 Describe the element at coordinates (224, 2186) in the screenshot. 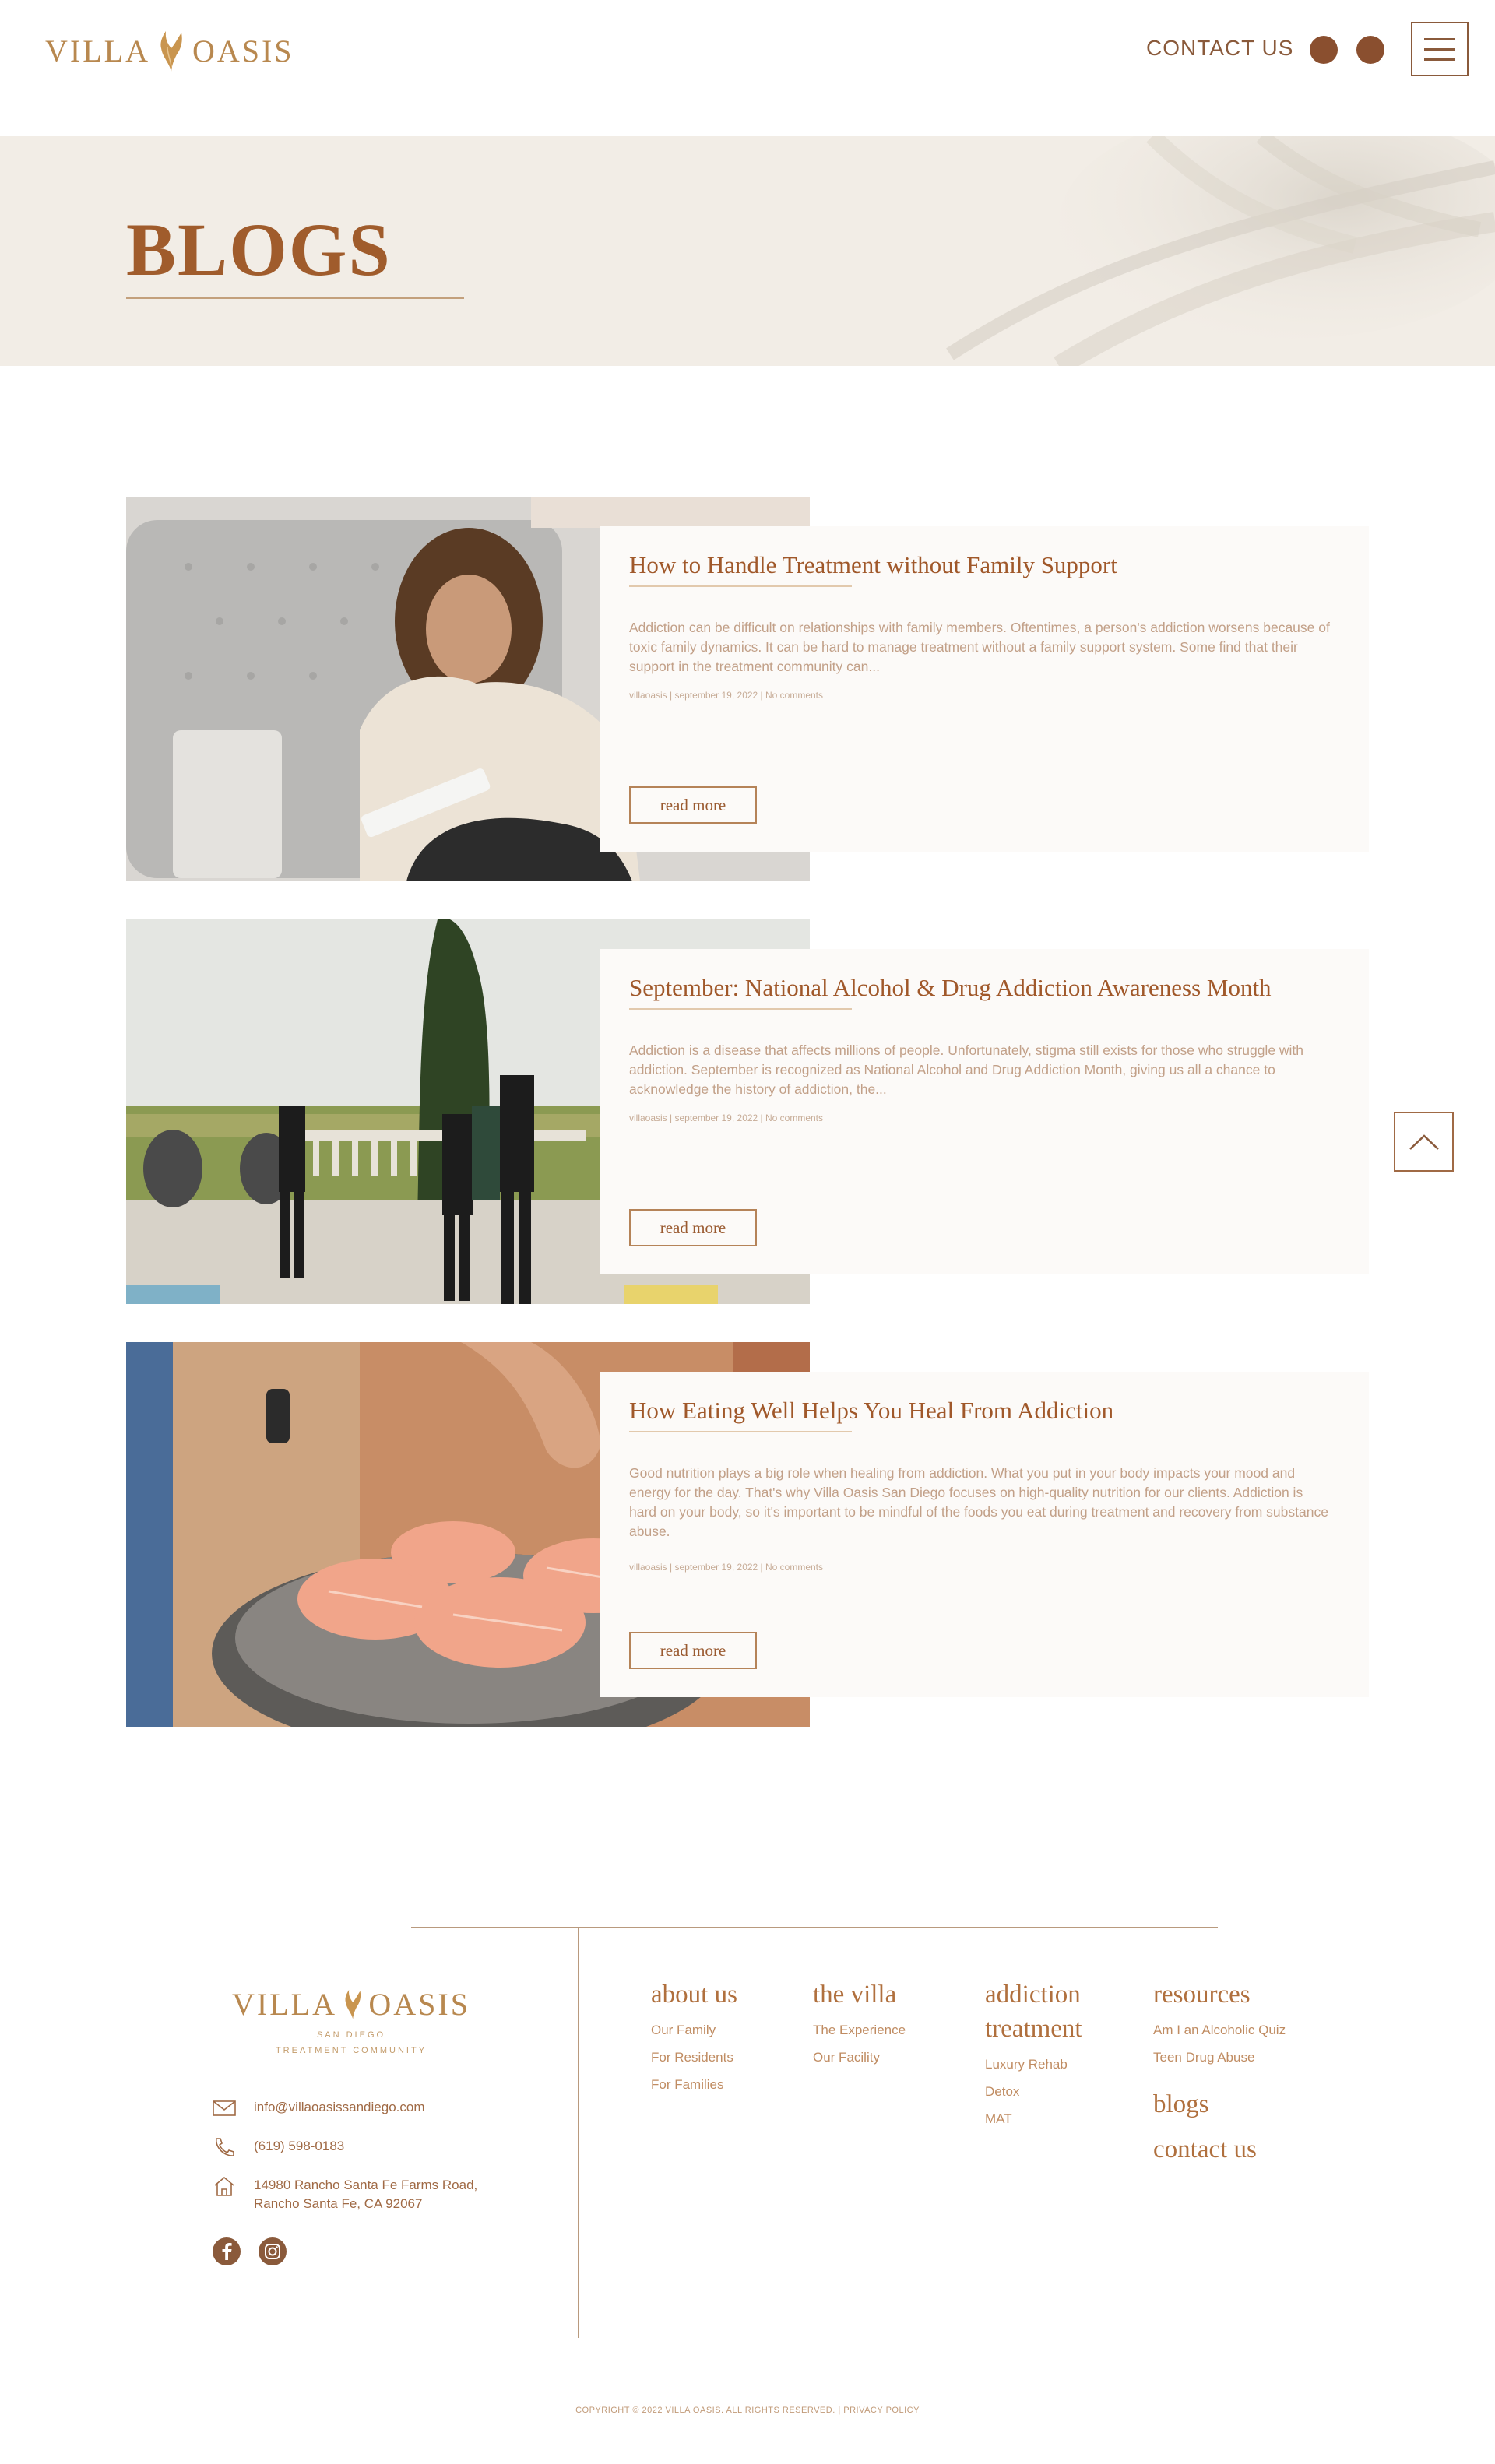

I see `home-icon` at that location.